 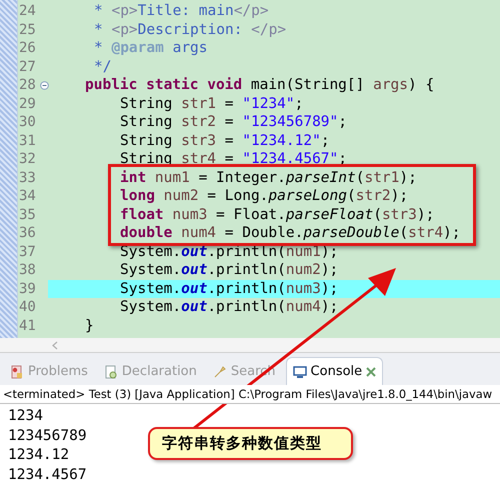 What do you see at coordinates (247, 394) in the screenshot?
I see `console-status: <terminated> Test (3) [Java Application] C:\Program Files\Java\jre1.8.0_144\bin\javaw` at bounding box center [247, 394].